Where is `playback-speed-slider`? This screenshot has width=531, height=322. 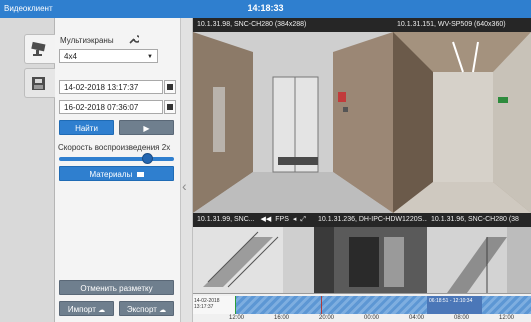 playback-speed-slider is located at coordinates (116, 159).